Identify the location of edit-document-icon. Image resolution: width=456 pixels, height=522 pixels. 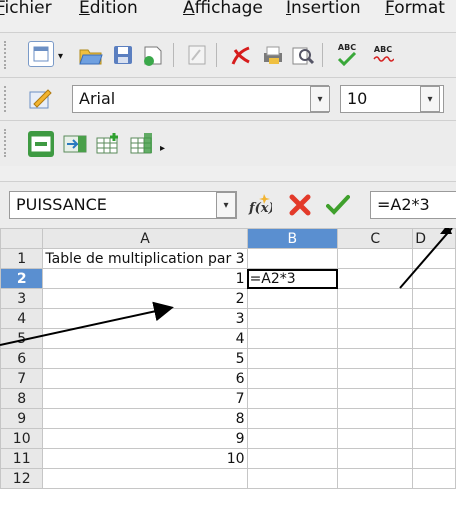
(153, 55).